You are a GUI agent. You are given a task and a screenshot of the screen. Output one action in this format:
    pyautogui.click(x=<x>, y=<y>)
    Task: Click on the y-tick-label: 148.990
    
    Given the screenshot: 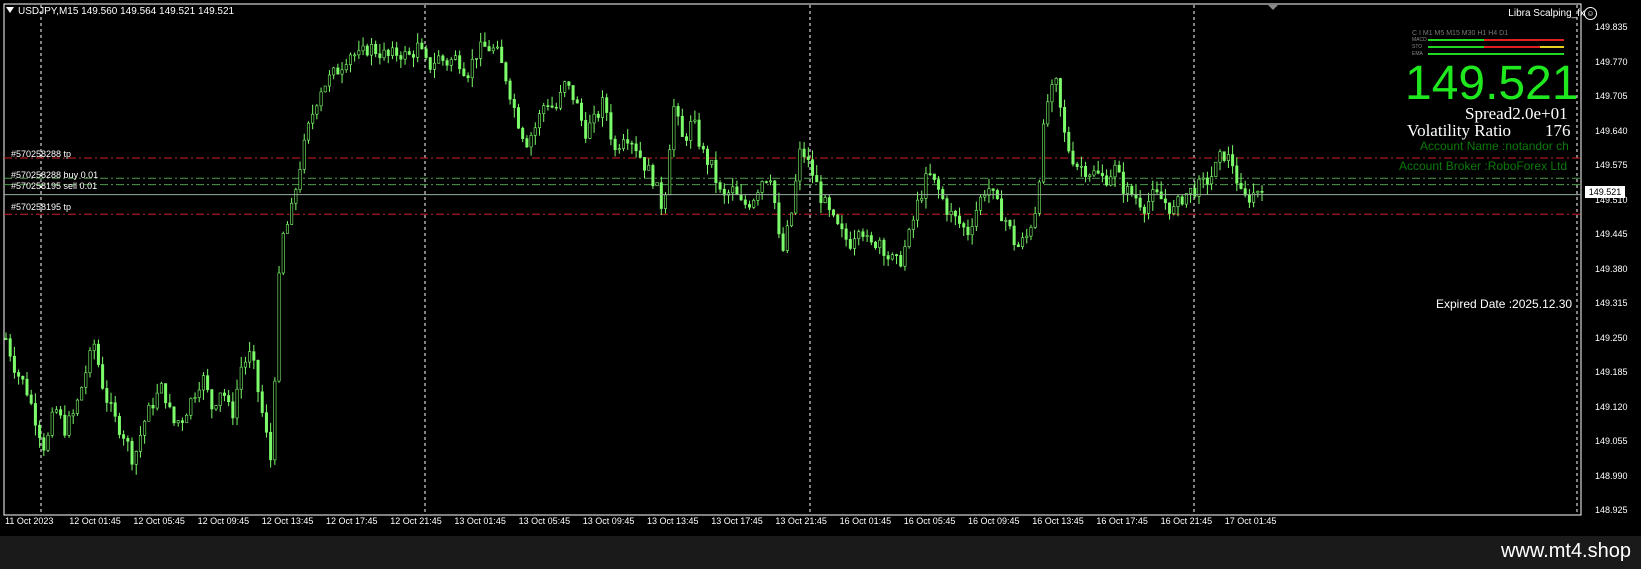 What is the action you would take?
    pyautogui.click(x=1611, y=475)
    